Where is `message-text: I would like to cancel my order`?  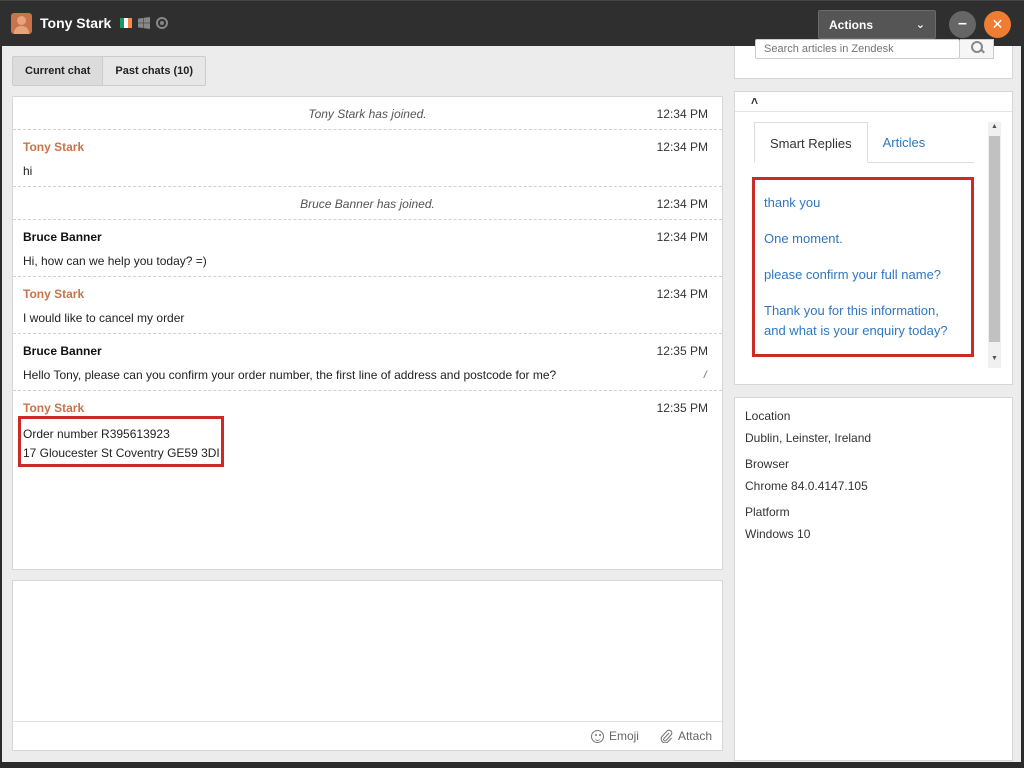 message-text: I would like to cancel my order is located at coordinates (104, 318).